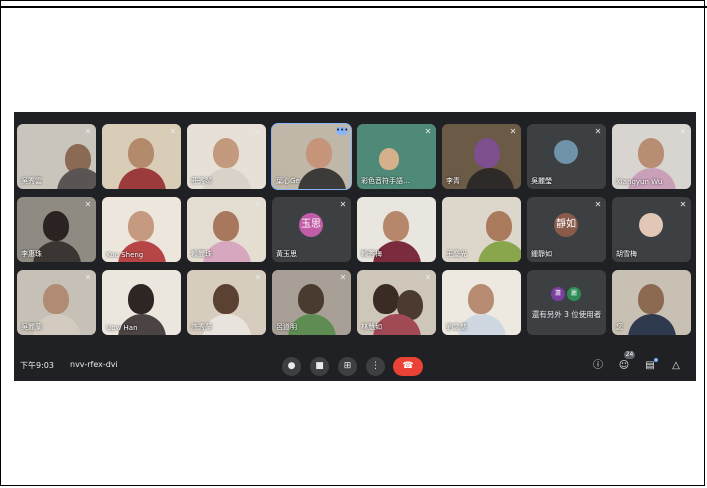  I want to click on initials-avatar: 麗, so click(574, 294).